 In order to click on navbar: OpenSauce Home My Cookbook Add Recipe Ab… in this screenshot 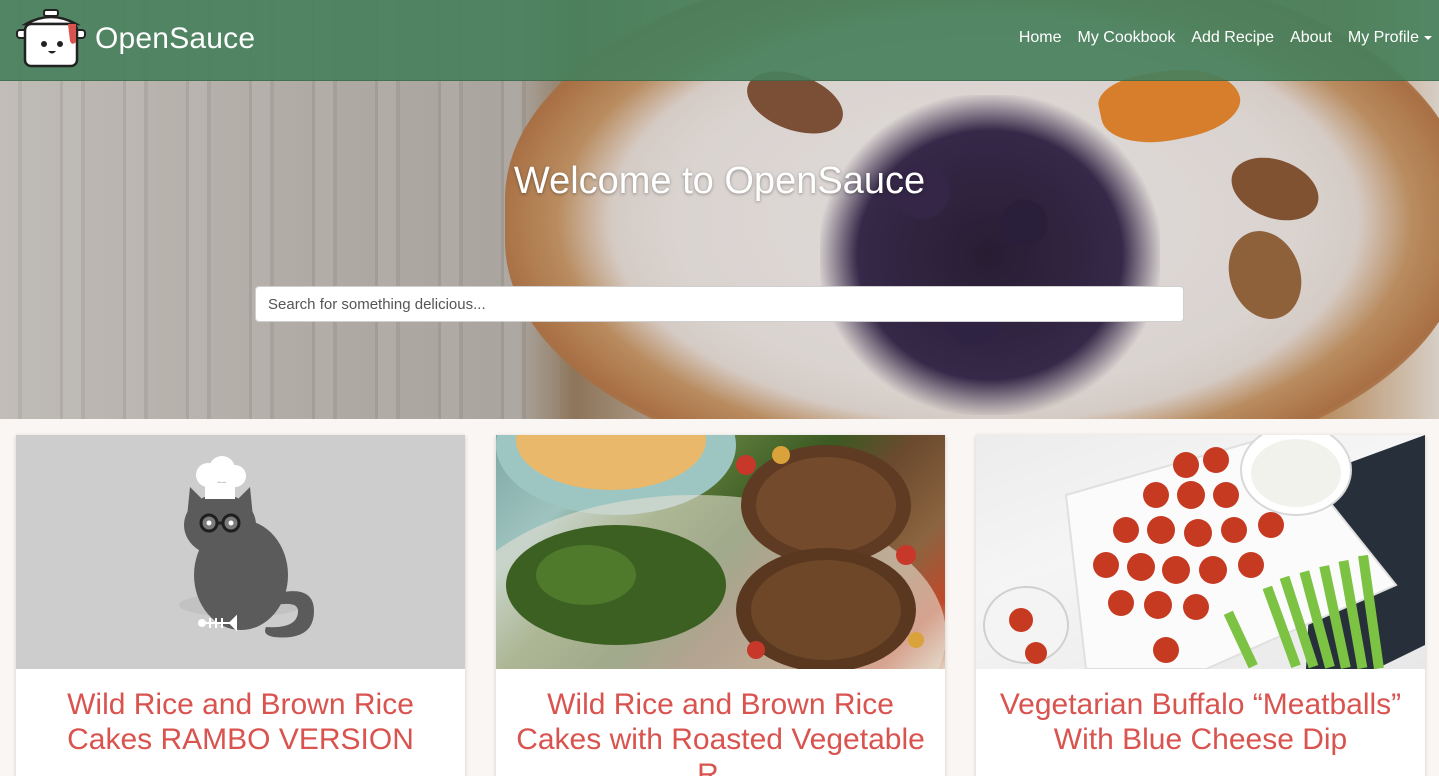, I will do `click(719, 40)`.